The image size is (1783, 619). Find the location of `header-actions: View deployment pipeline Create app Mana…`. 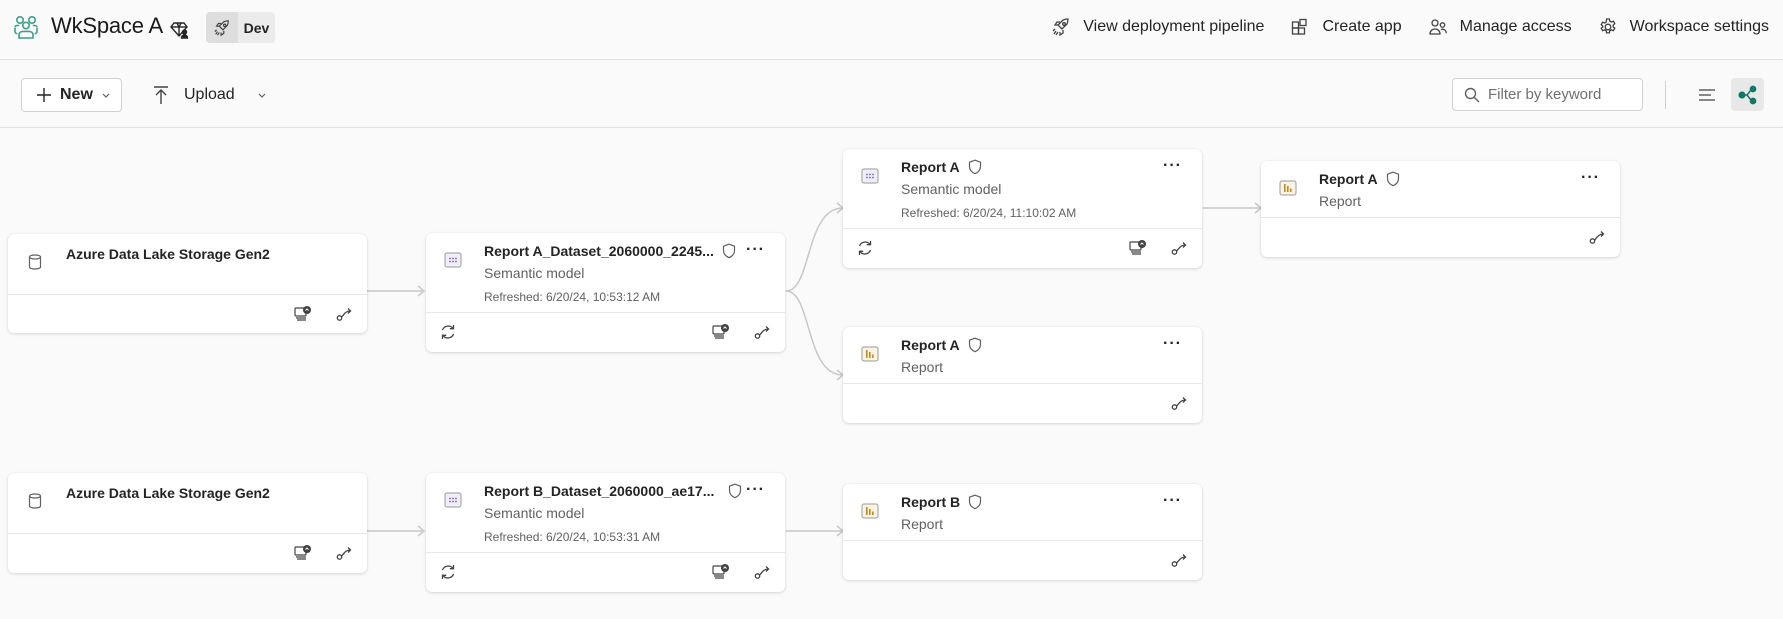

header-actions: View deployment pipeline Create app Mana… is located at coordinates (1410, 27).